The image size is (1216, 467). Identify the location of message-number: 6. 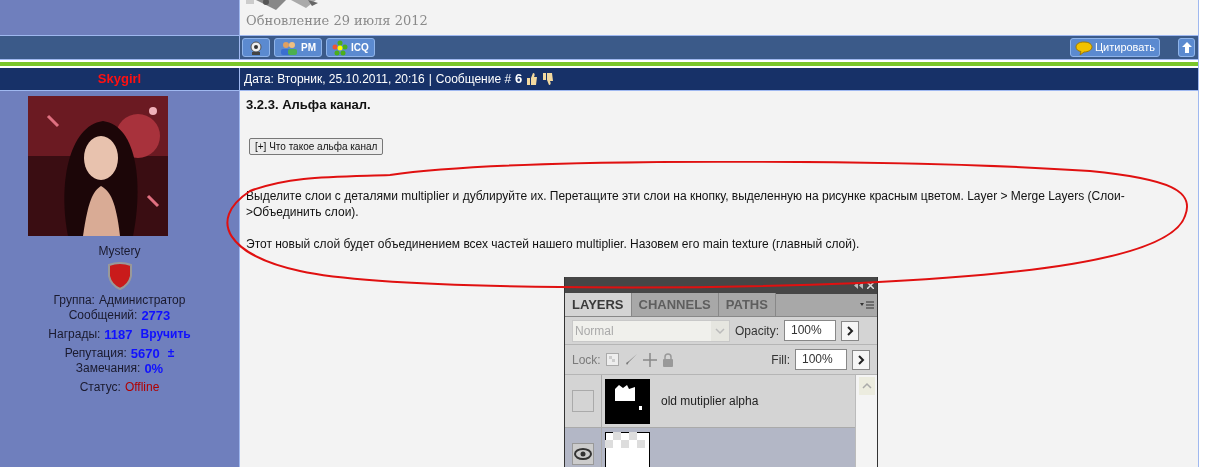
(519, 79).